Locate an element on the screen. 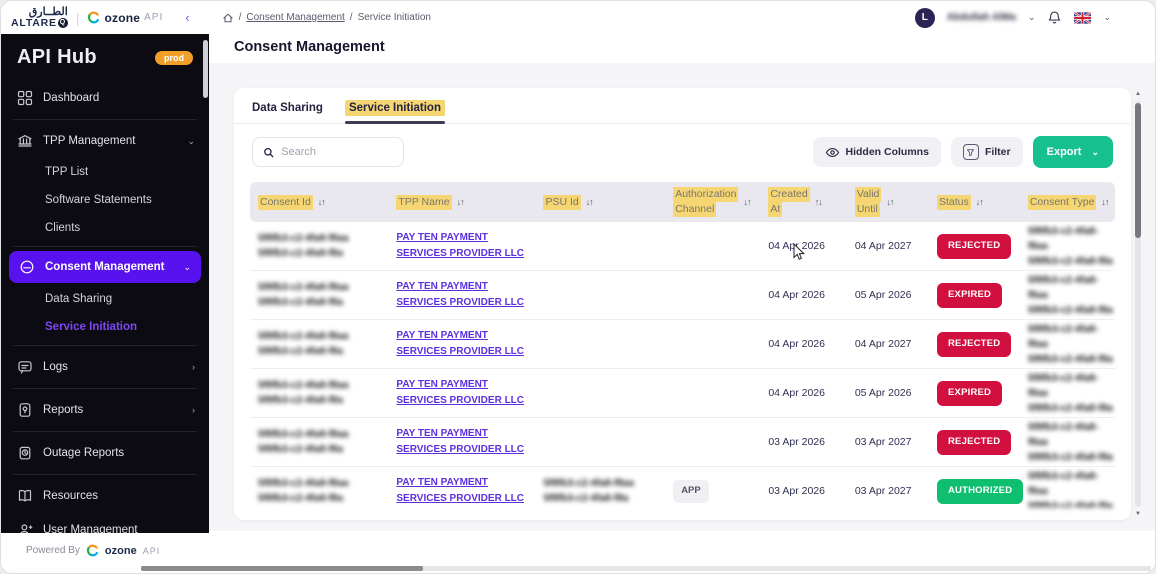 This screenshot has width=1156, height=574. column-header-status: Status ↓↑ is located at coordinates (974, 202).